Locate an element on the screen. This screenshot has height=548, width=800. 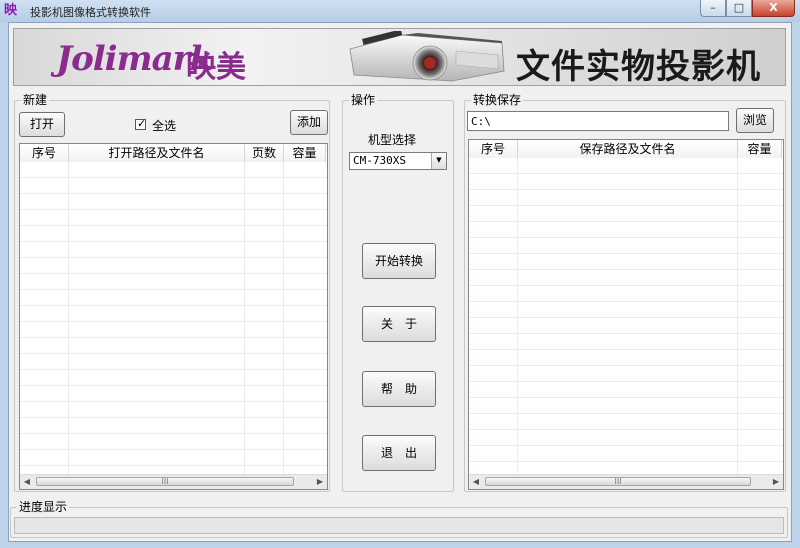
close-icon: X is located at coordinates (773, 7).